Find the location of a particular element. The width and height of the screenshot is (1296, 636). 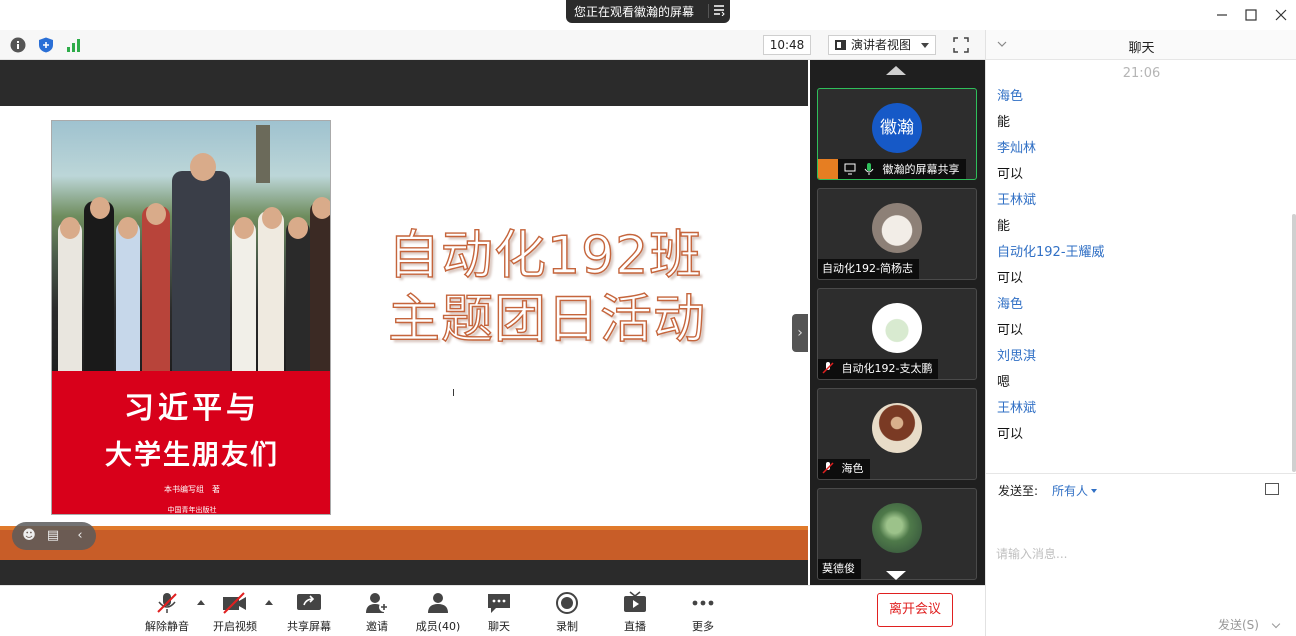

view-mode-dropdown: 演讲者视图 is located at coordinates (882, 45).